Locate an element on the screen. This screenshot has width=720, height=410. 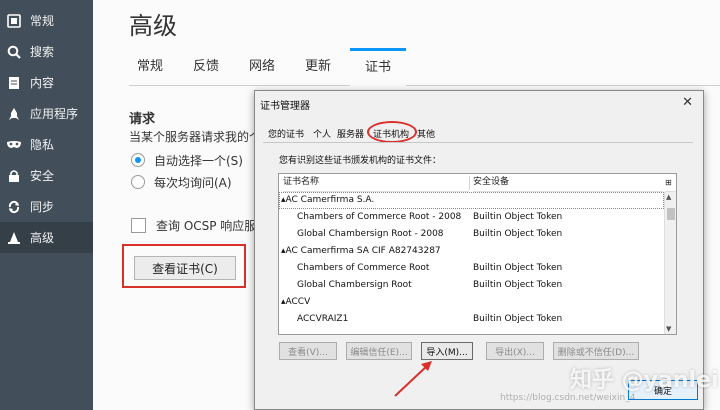
watermark: 知乎 @yanlei is located at coordinates (644, 380).